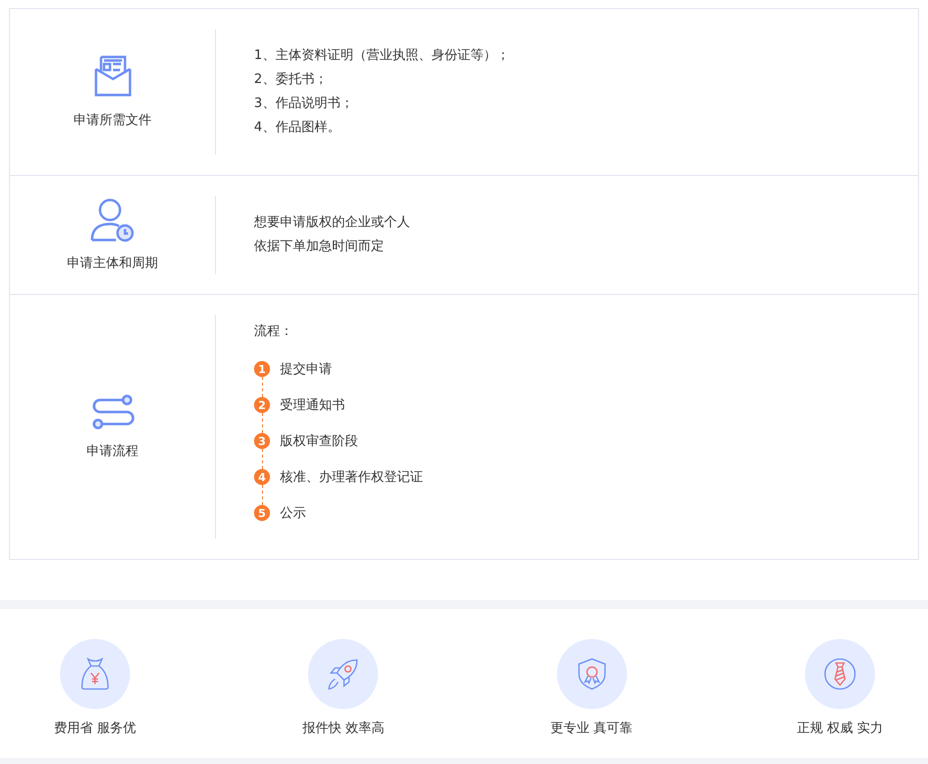 Image resolution: width=928 pixels, height=764 pixels. Describe the element at coordinates (95, 728) in the screenshot. I see `feature-label: 费用省 服务优` at that location.